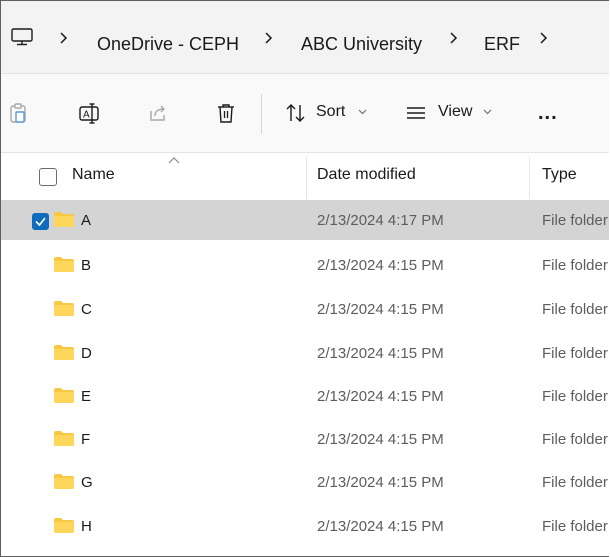  Describe the element at coordinates (305, 309) in the screenshot. I see `file-row: C 2/13/2024 4:15 PM File folder` at that location.